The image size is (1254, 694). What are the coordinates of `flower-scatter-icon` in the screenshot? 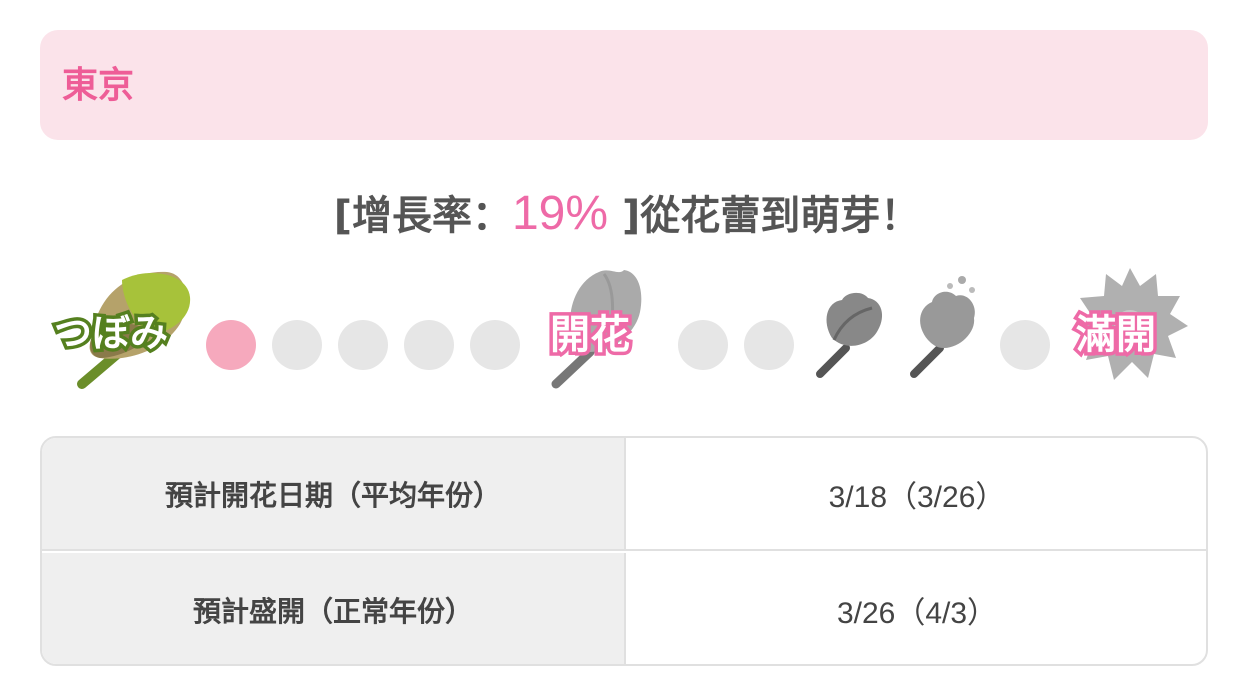 It's located at (942, 327).